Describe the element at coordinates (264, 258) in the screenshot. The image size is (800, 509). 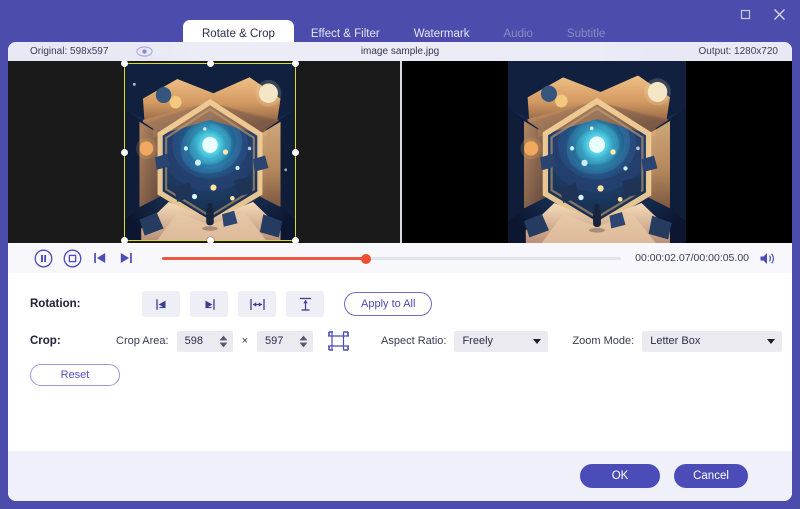
I see `seek-progress` at that location.